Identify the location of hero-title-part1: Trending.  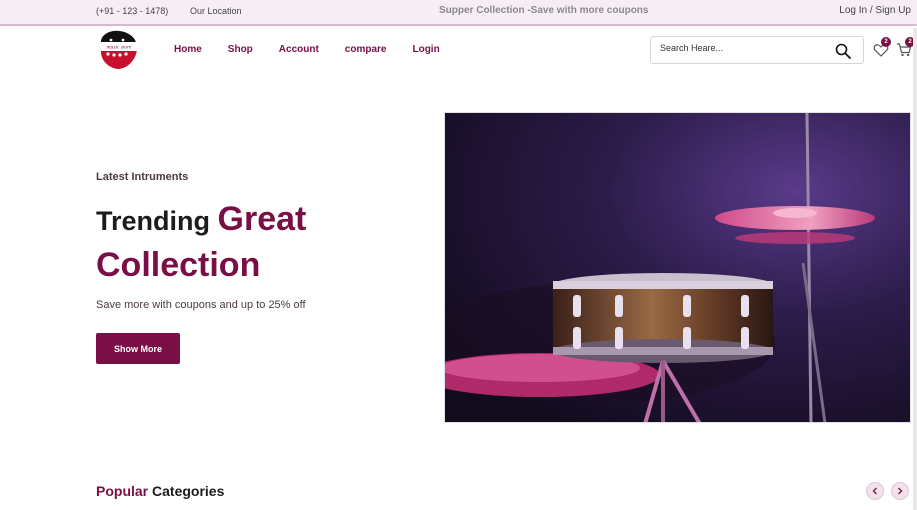
(153, 221).